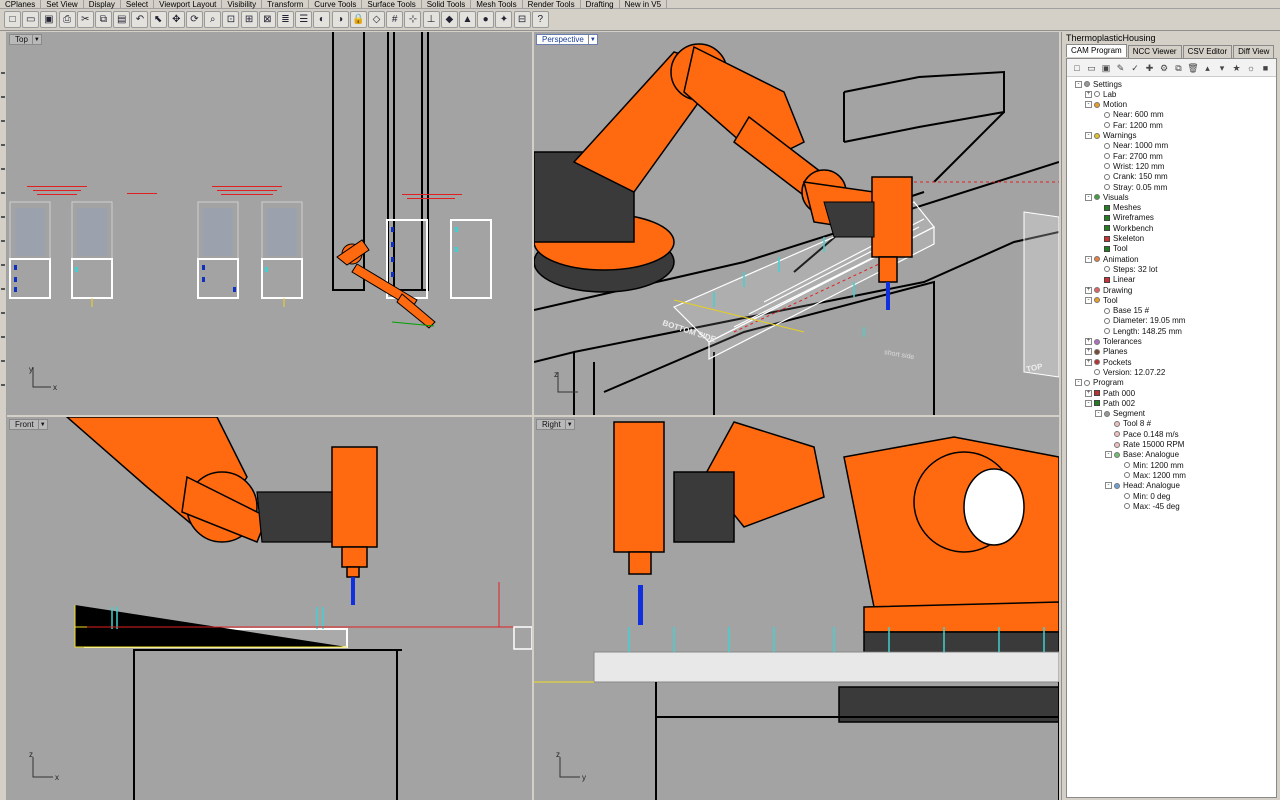 This screenshot has width=1280, height=800. Describe the element at coordinates (522, 19) in the screenshot. I see `split-icon: ⊟` at that location.